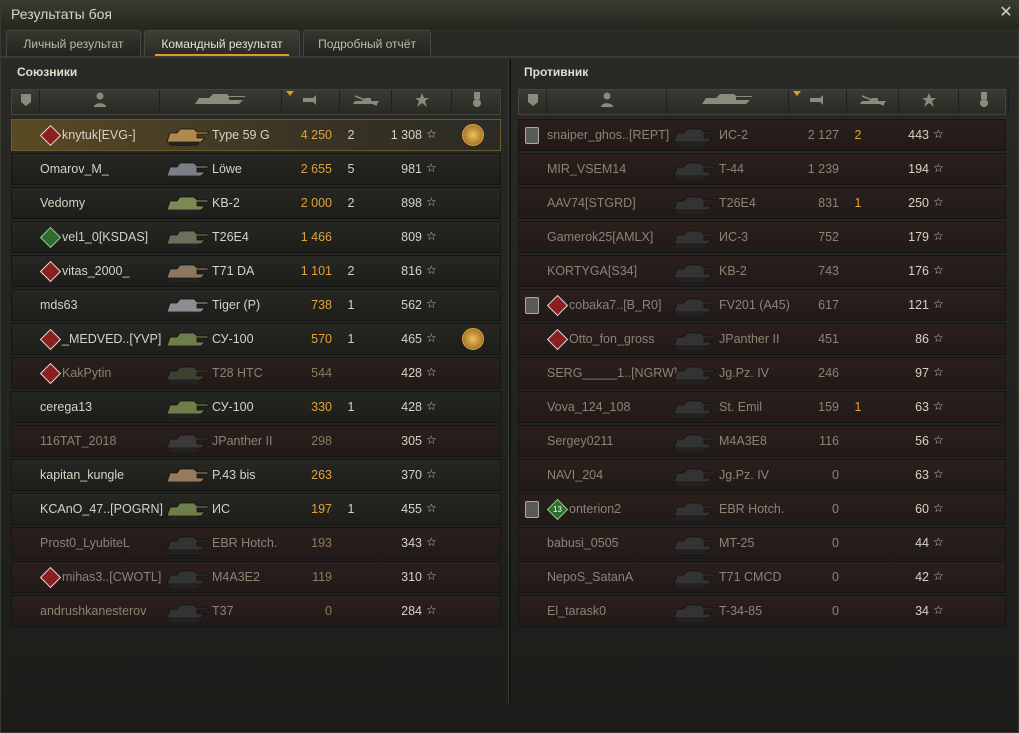  Describe the element at coordinates (922, 577) in the screenshot. I see `xp-value: 42` at that location.